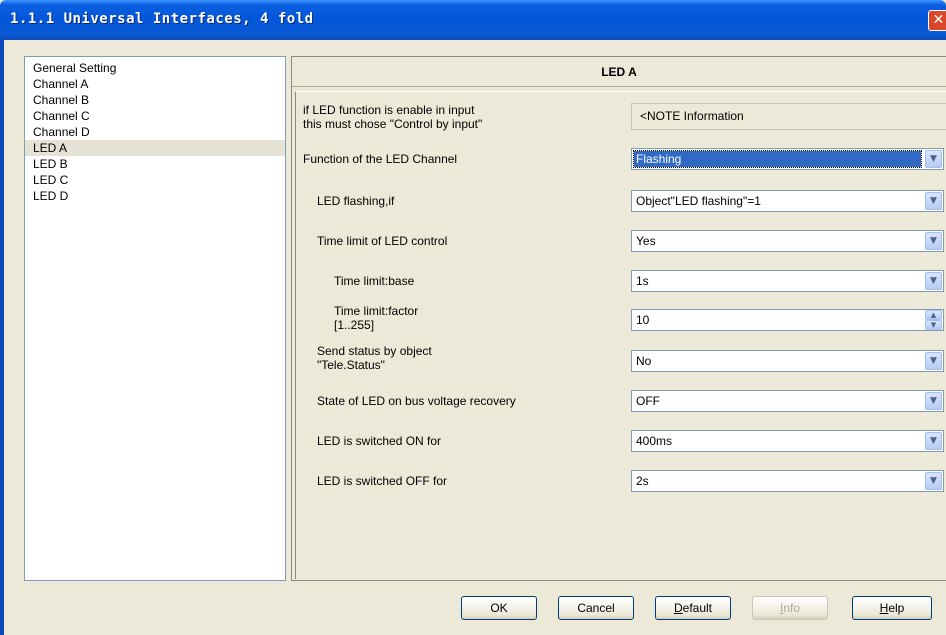 This screenshot has width=946, height=635. What do you see at coordinates (416, 401) in the screenshot?
I see `bus-recovery-label: State of LED on bus voltage recovery` at bounding box center [416, 401].